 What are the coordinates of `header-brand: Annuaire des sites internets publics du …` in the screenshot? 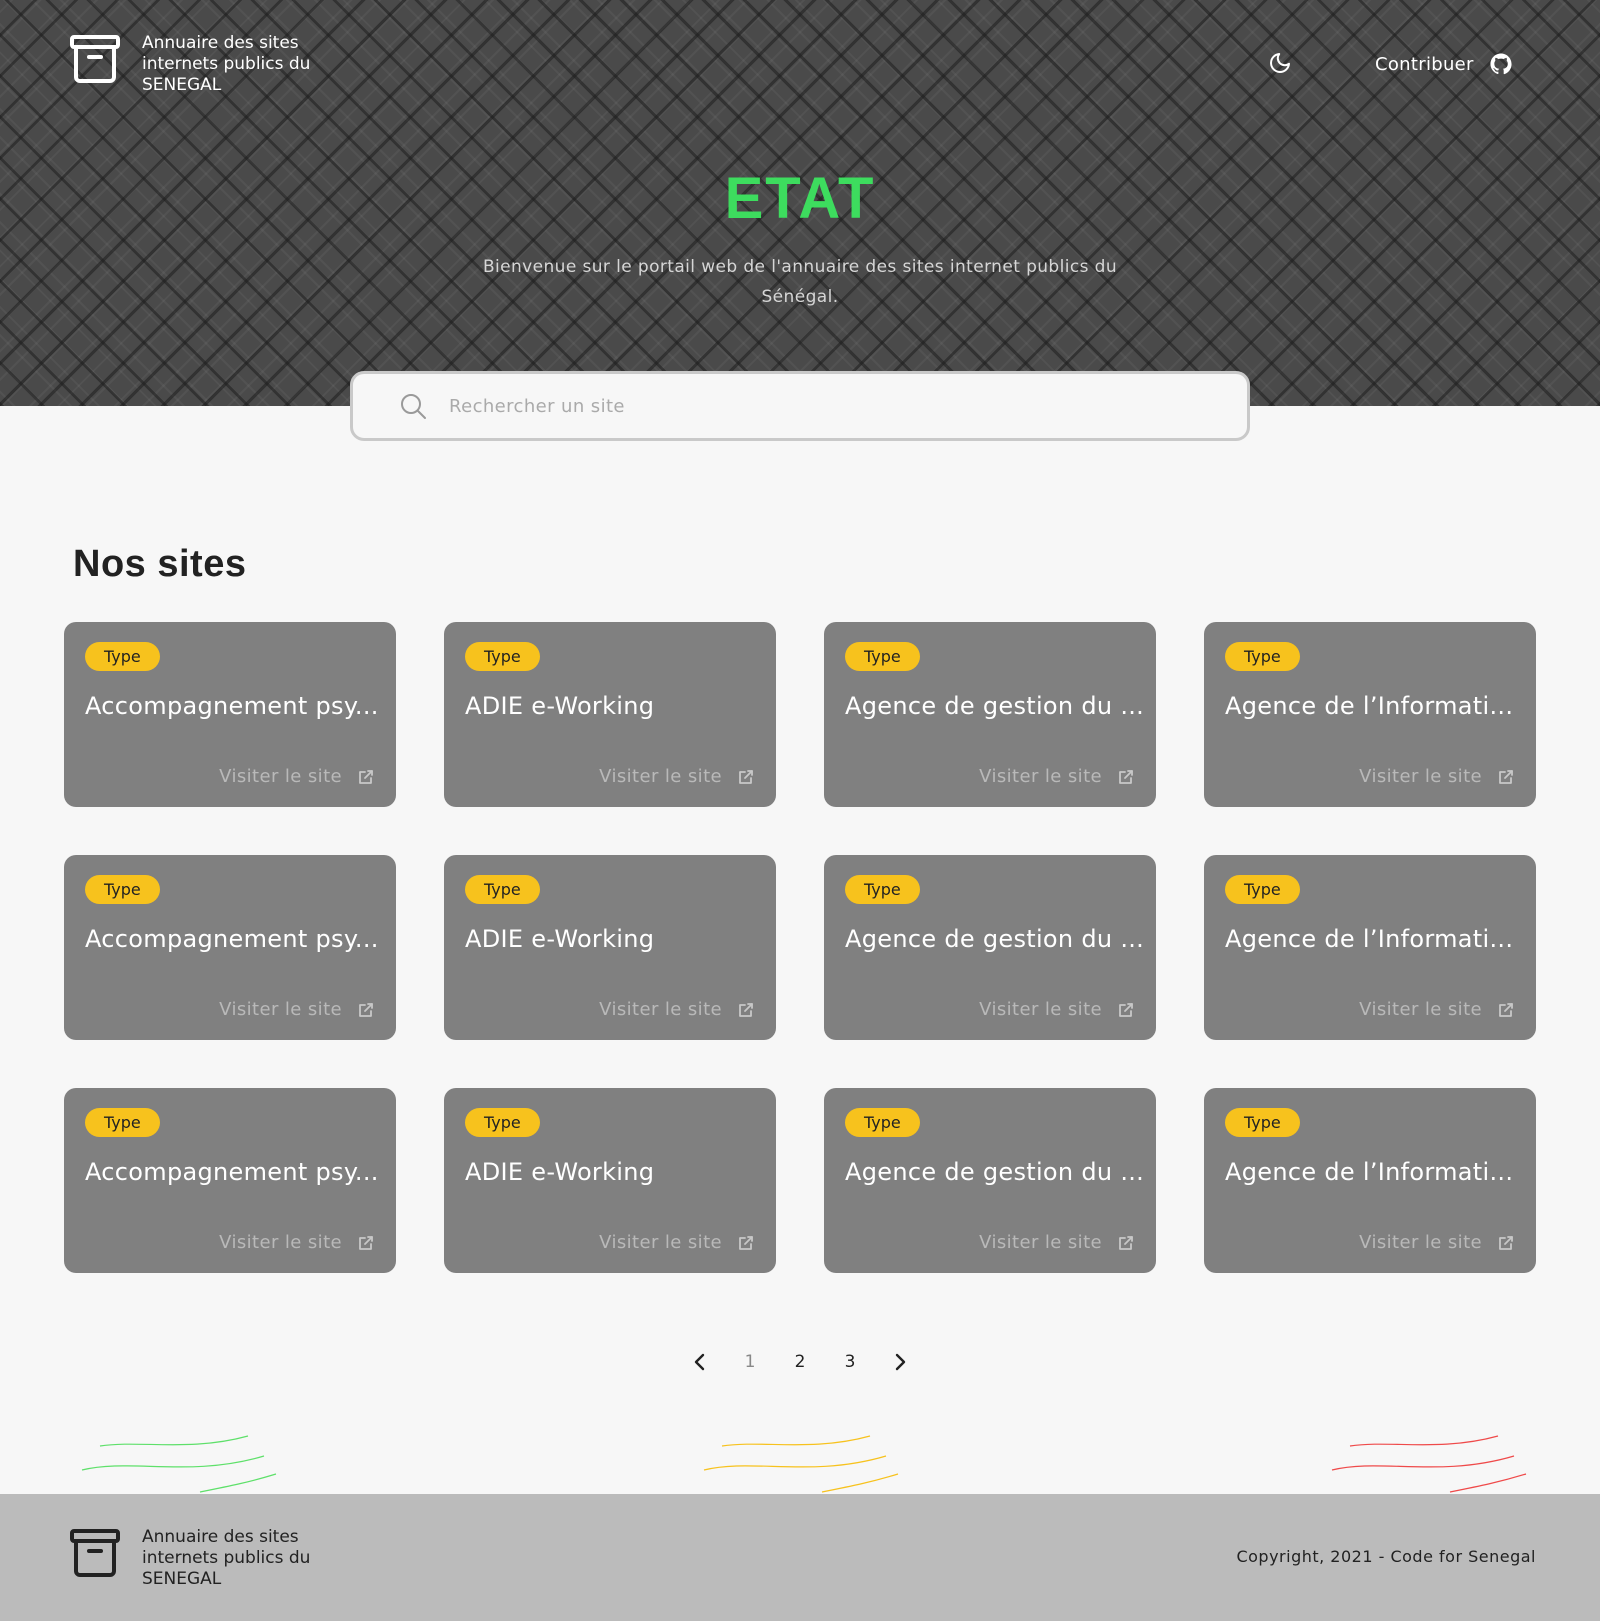 It's located at (205, 64).